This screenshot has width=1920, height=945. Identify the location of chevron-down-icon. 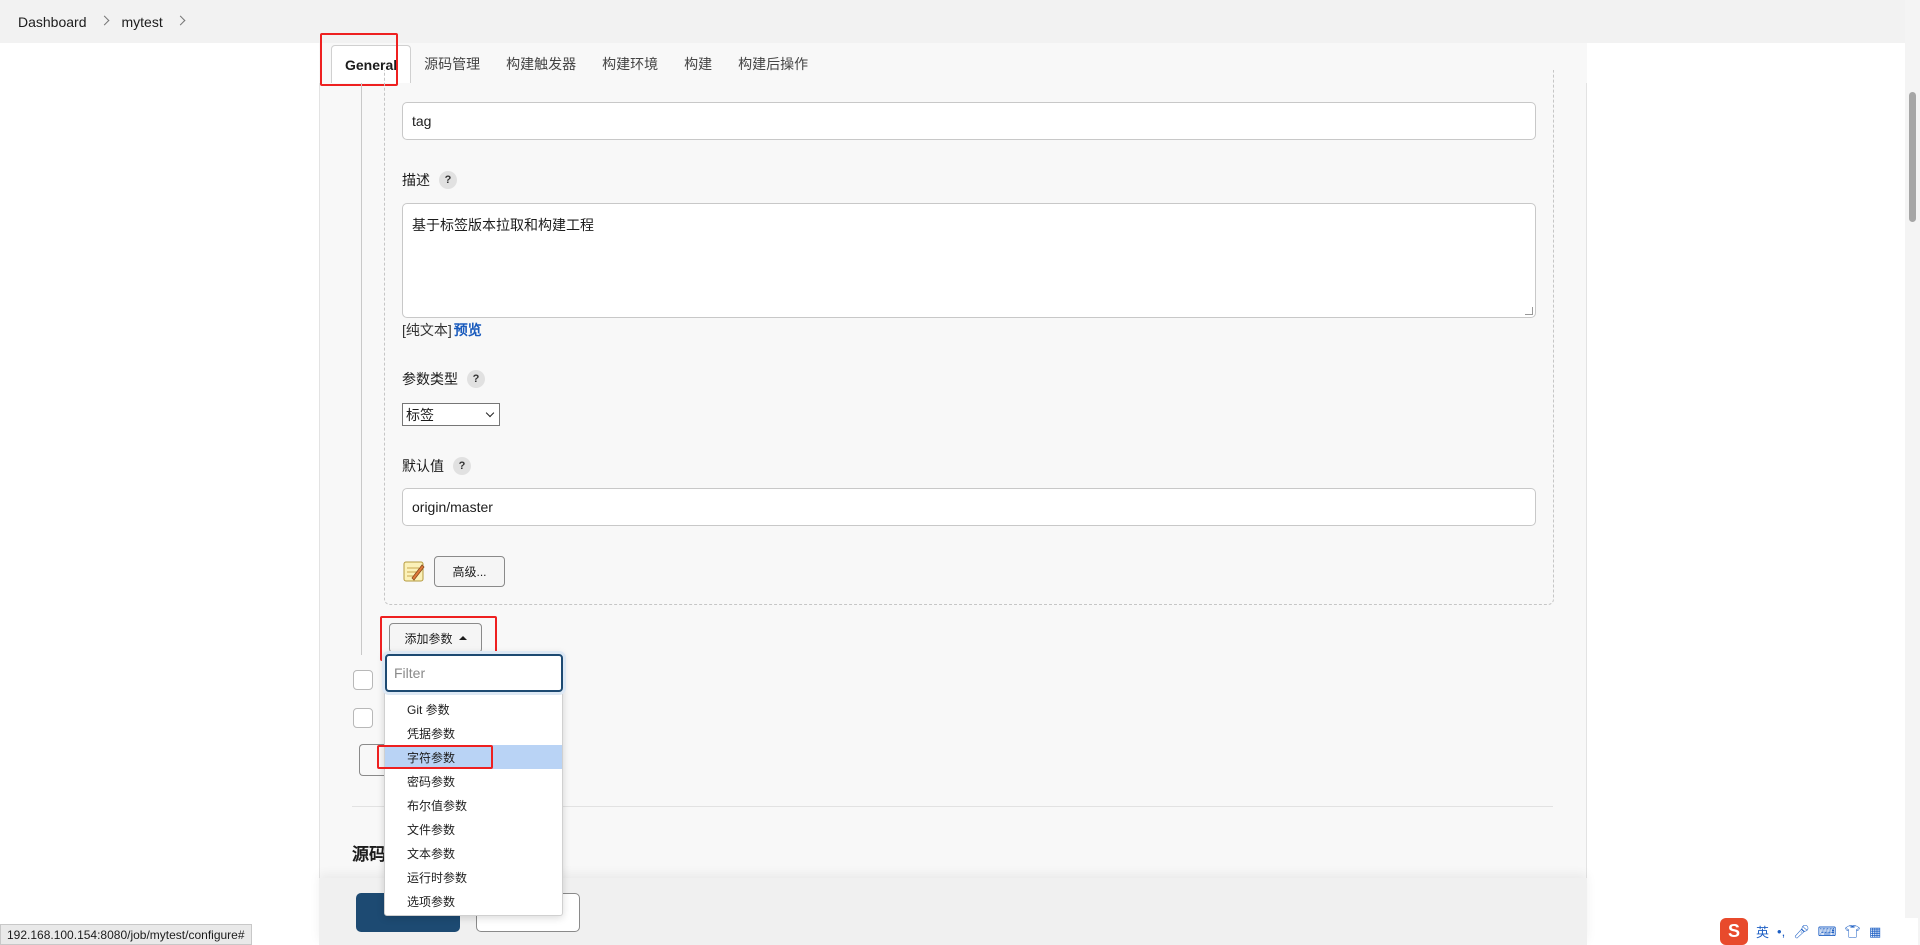
(490, 413).